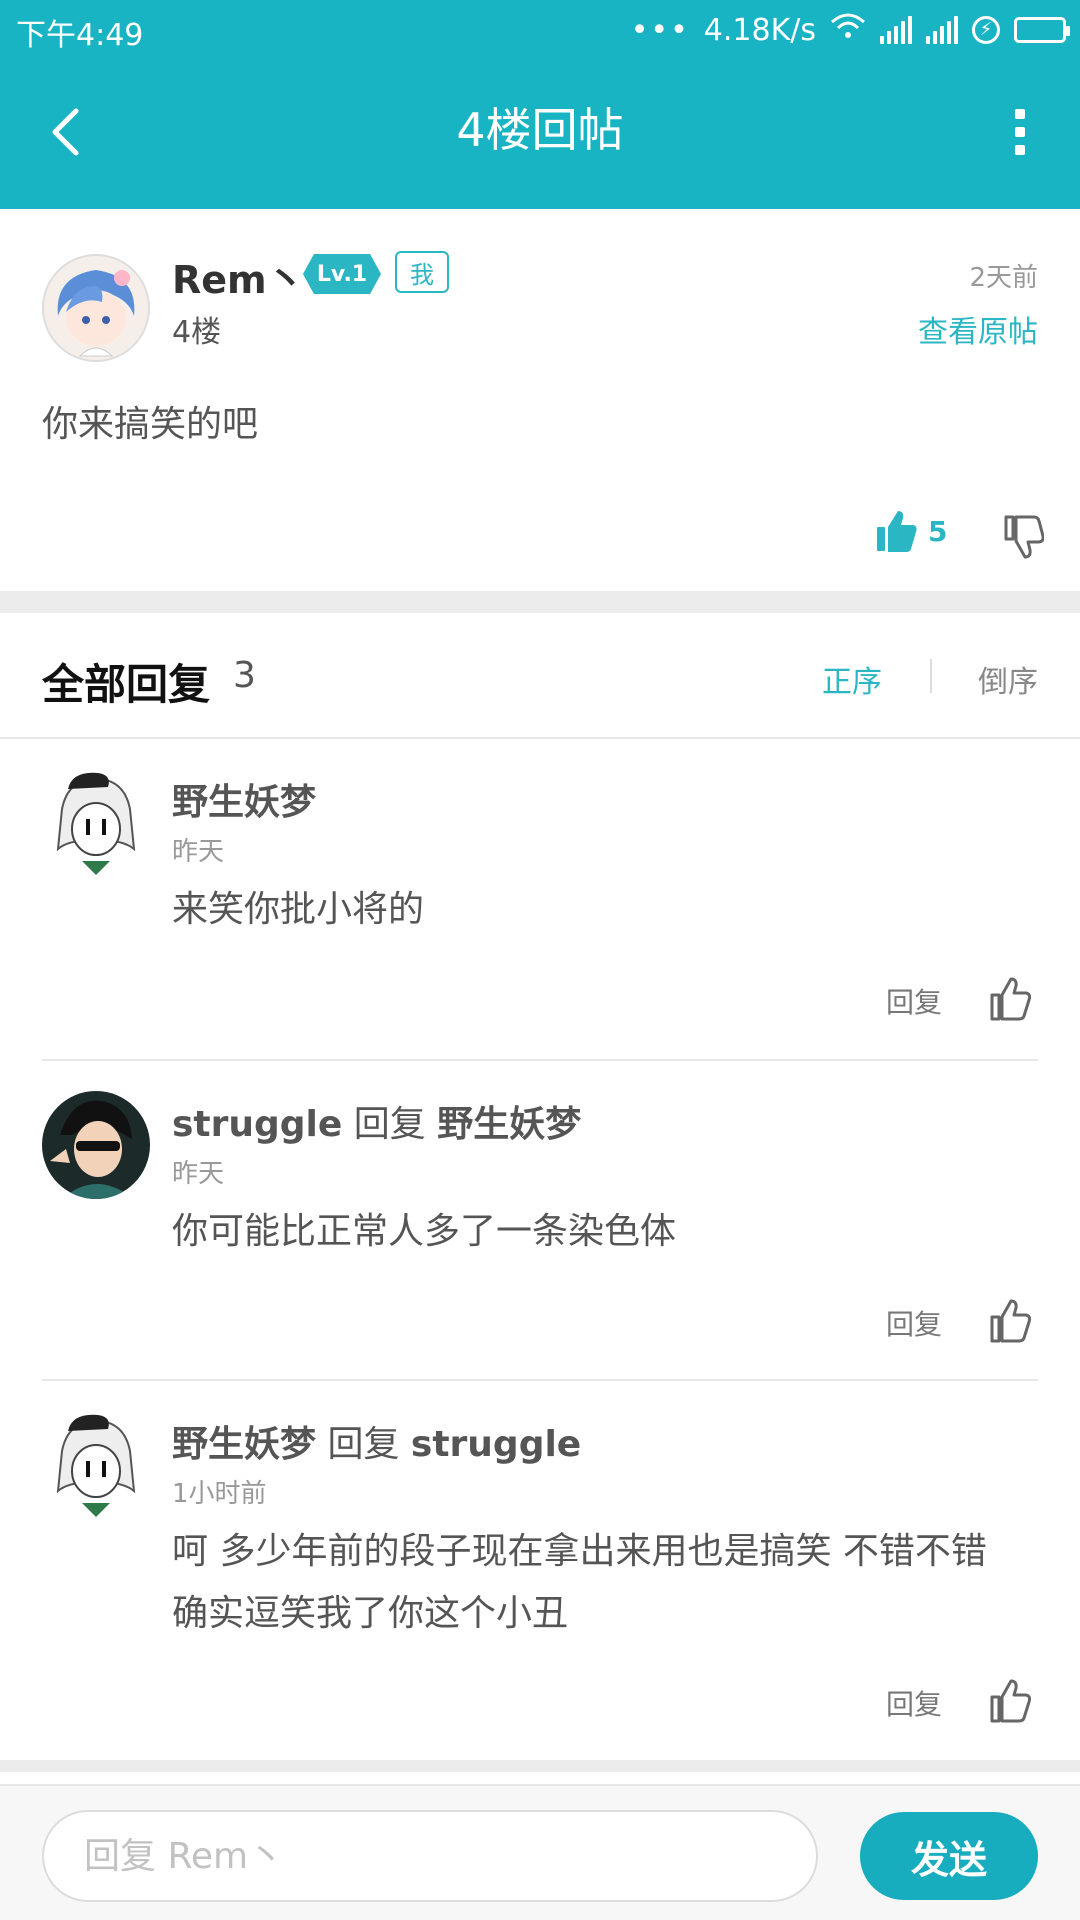 The width and height of the screenshot is (1080, 1920). What do you see at coordinates (342, 274) in the screenshot?
I see `level-badge: Lv.1` at bounding box center [342, 274].